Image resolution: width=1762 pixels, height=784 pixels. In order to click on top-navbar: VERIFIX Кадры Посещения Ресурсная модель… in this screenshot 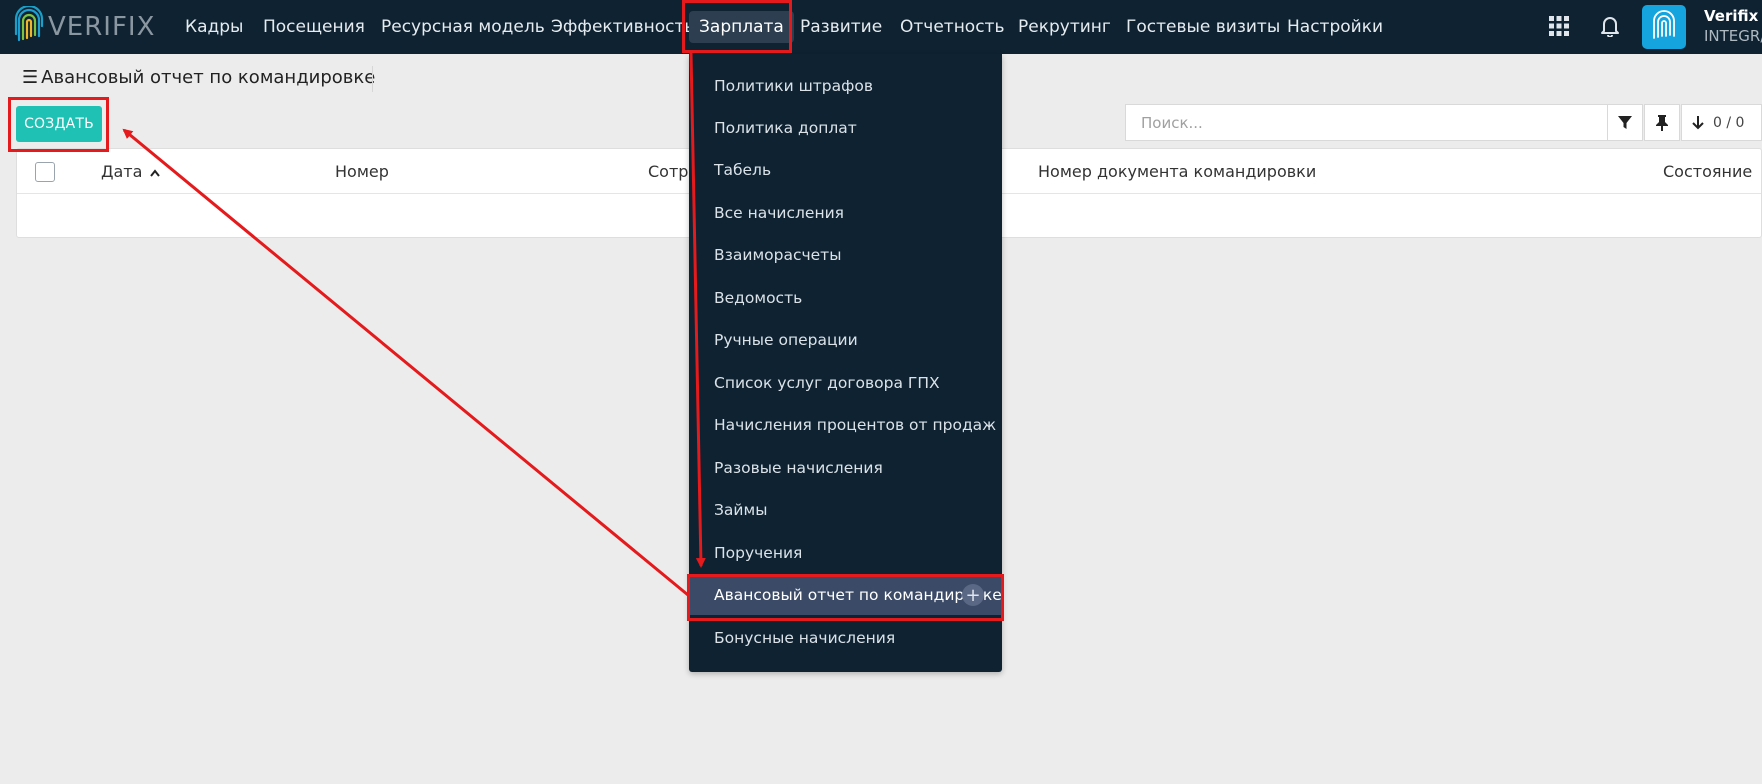, I will do `click(881, 27)`.